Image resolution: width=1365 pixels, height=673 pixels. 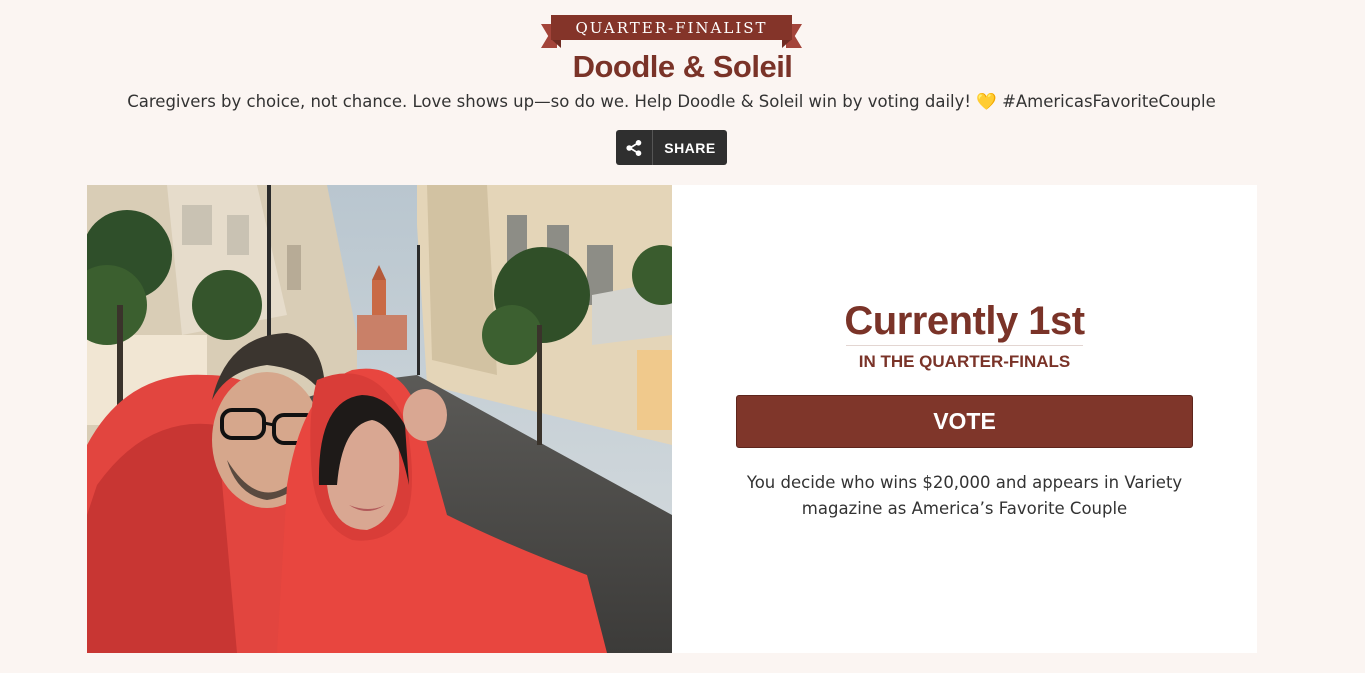 I want to click on share-label: SHARE, so click(x=690, y=147).